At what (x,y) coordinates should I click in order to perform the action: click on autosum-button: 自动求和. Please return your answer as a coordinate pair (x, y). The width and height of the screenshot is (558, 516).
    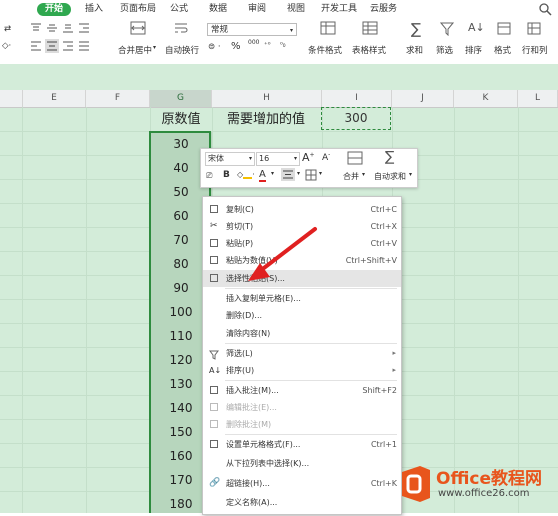
    Looking at the image, I should click on (390, 176).